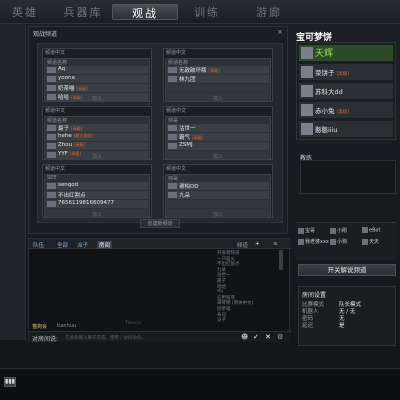 This screenshot has width=400, height=400. I want to click on chat-tab-all: 全部, so click(62, 245).